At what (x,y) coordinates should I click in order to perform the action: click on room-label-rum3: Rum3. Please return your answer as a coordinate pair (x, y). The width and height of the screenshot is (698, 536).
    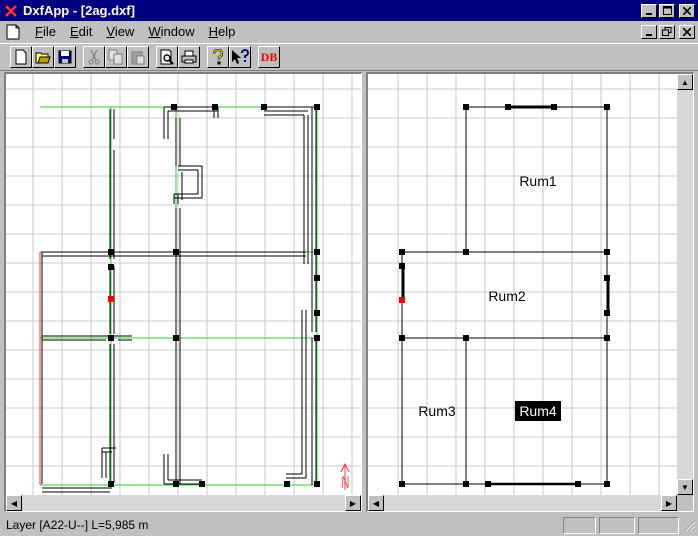
    Looking at the image, I should click on (437, 411).